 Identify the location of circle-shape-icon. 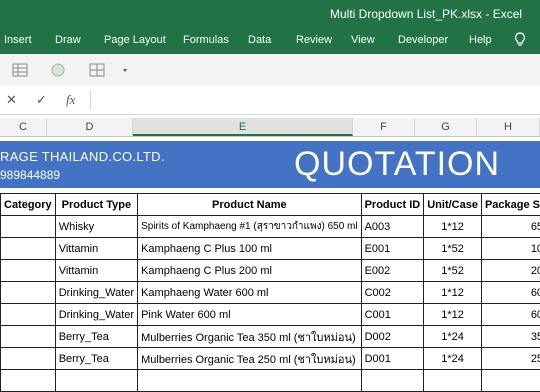
(58, 70).